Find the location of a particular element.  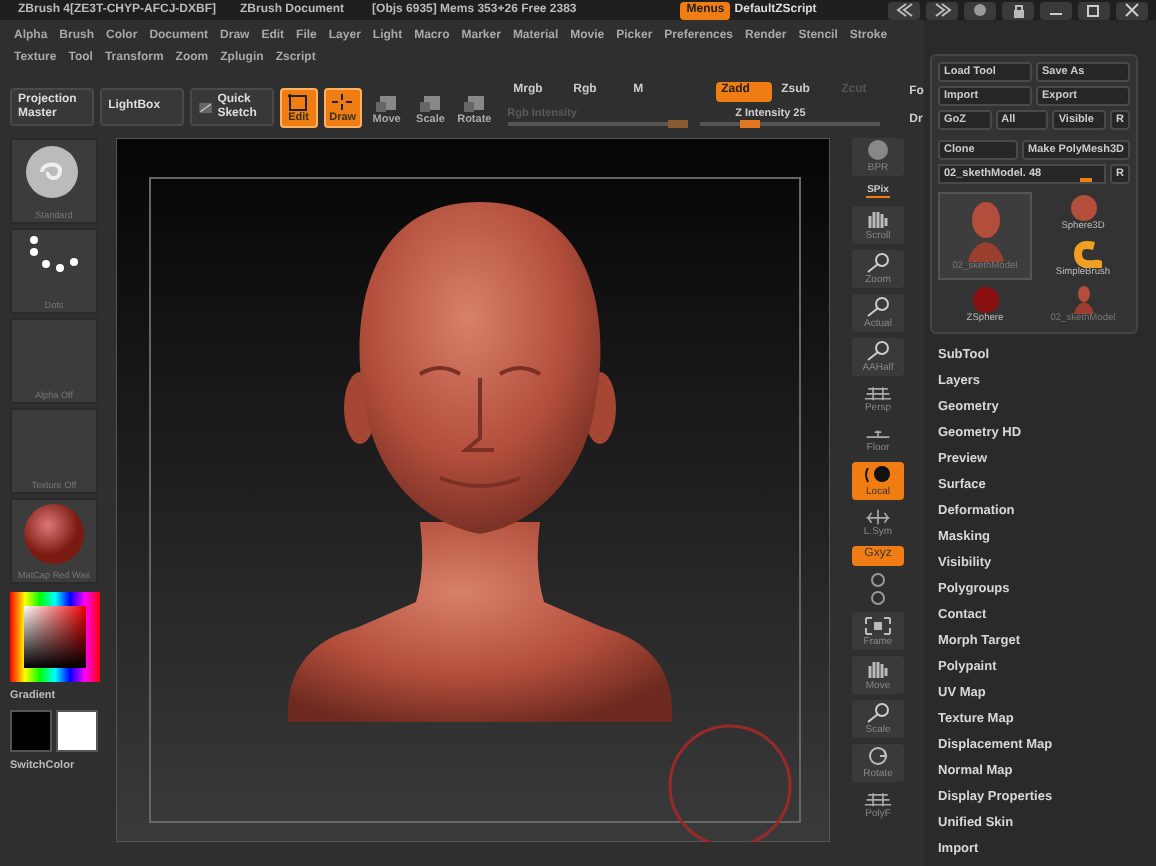

lock-button is located at coordinates (1018, 10).